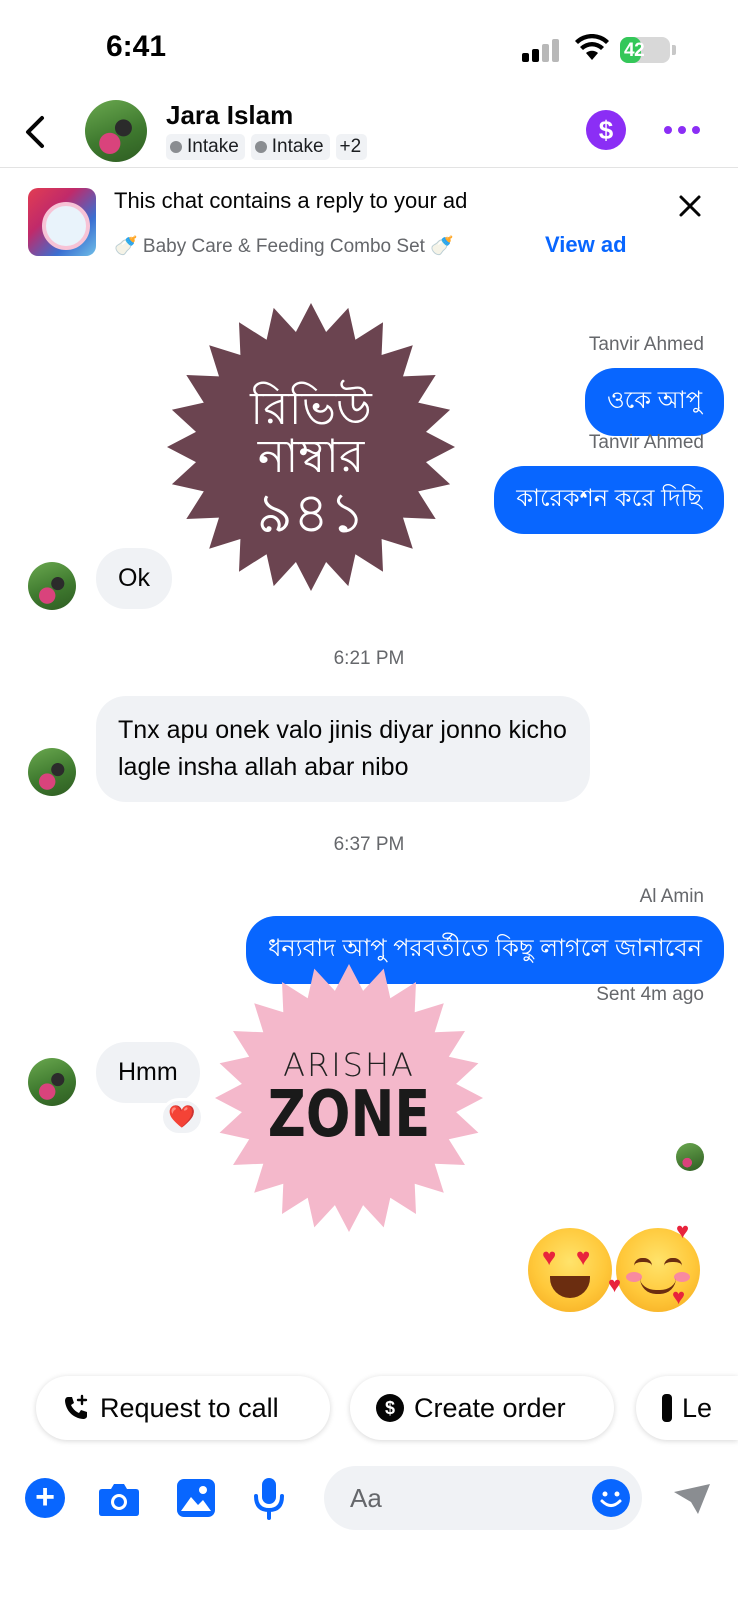 This screenshot has width=738, height=1600. Describe the element at coordinates (311, 447) in the screenshot. I see `review-number-sticker: রিভিউ নাম্বার ৯৪১` at that location.